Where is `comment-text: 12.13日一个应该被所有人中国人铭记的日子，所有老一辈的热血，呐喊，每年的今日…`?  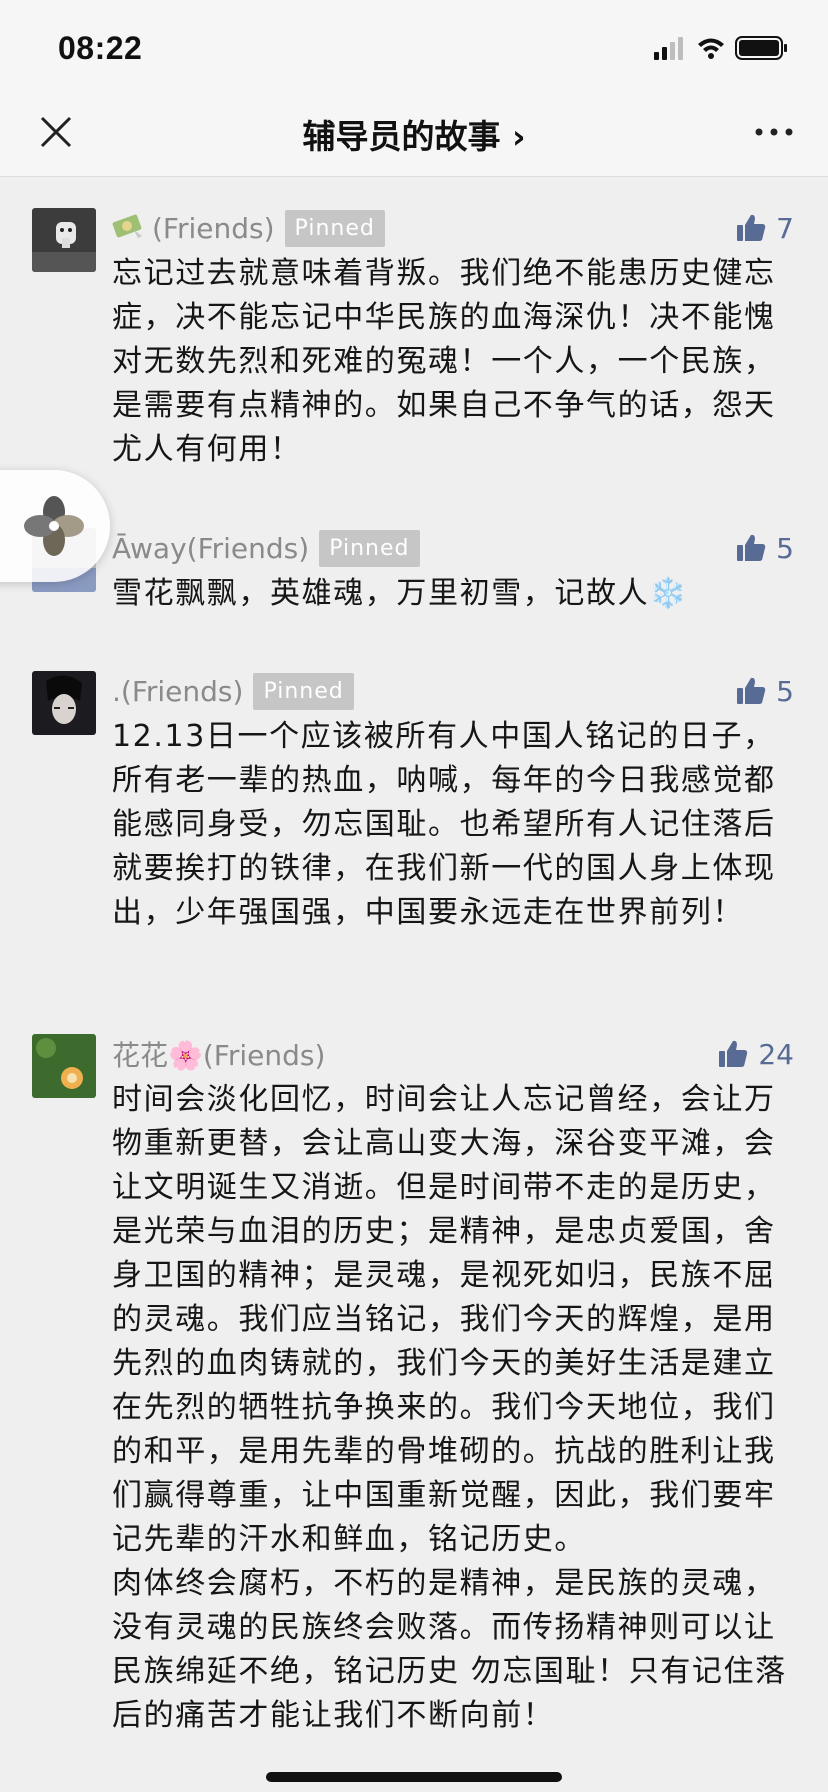
comment-text: 12.13日一个应该被所有人中国人铭记的日子，所有老一辈的热血，呐喊，每年的今日… is located at coordinates (444, 824).